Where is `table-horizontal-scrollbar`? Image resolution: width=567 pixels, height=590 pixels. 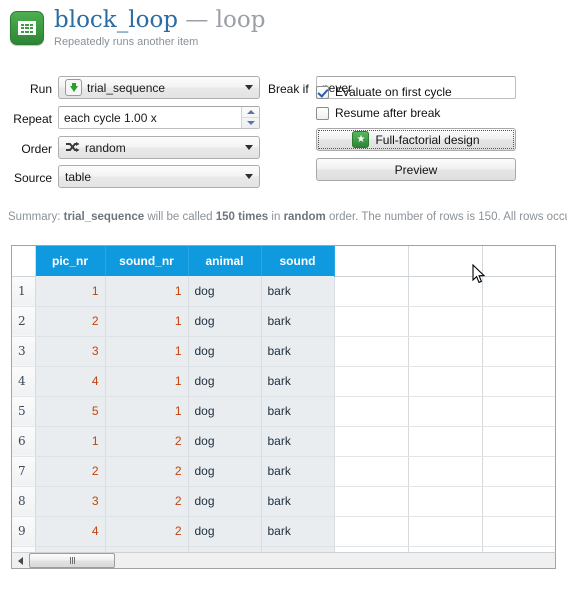
table-horizontal-scrollbar is located at coordinates (283, 560).